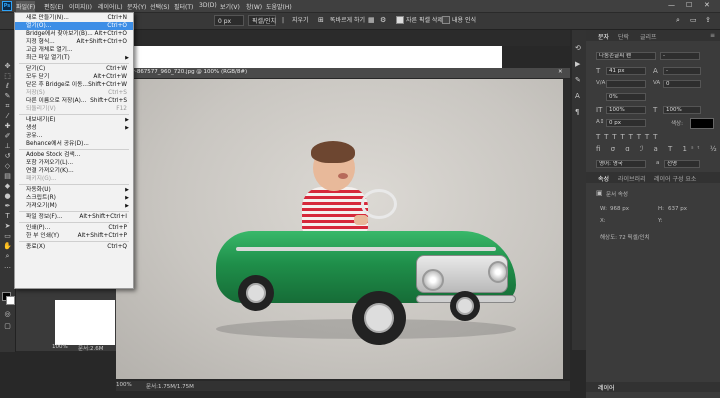 This screenshot has height=398, width=720. What do you see at coordinates (626, 97) in the screenshot?
I see `tracking-percent-input: 0%` at bounding box center [626, 97].